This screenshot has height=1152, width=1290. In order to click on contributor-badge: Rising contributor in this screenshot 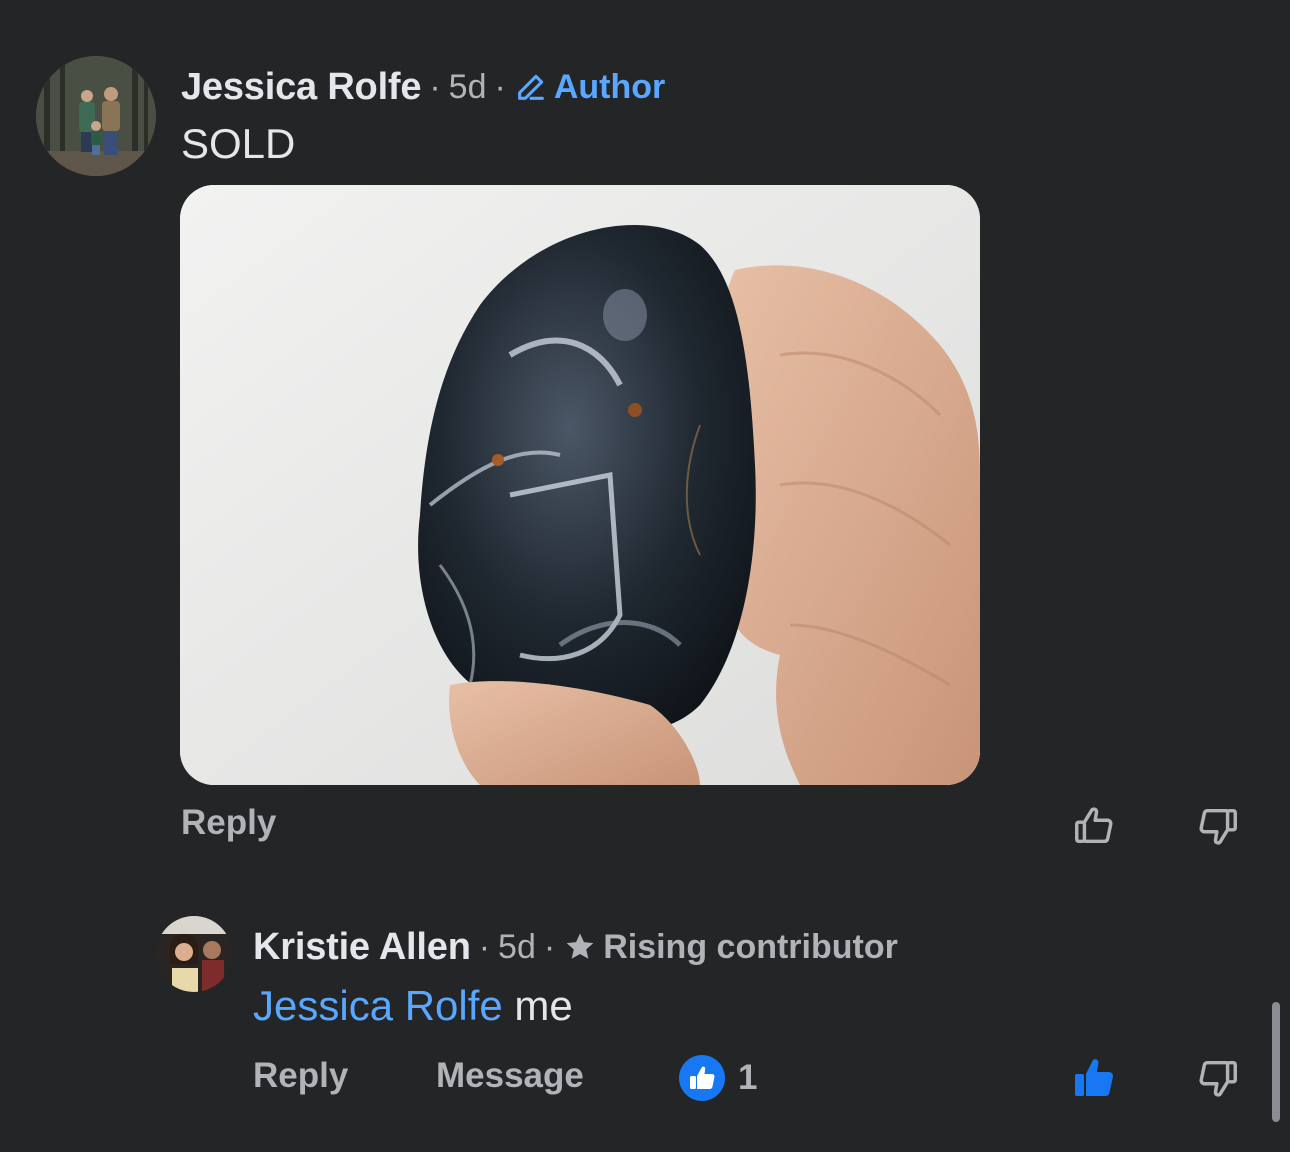, I will do `click(730, 947)`.